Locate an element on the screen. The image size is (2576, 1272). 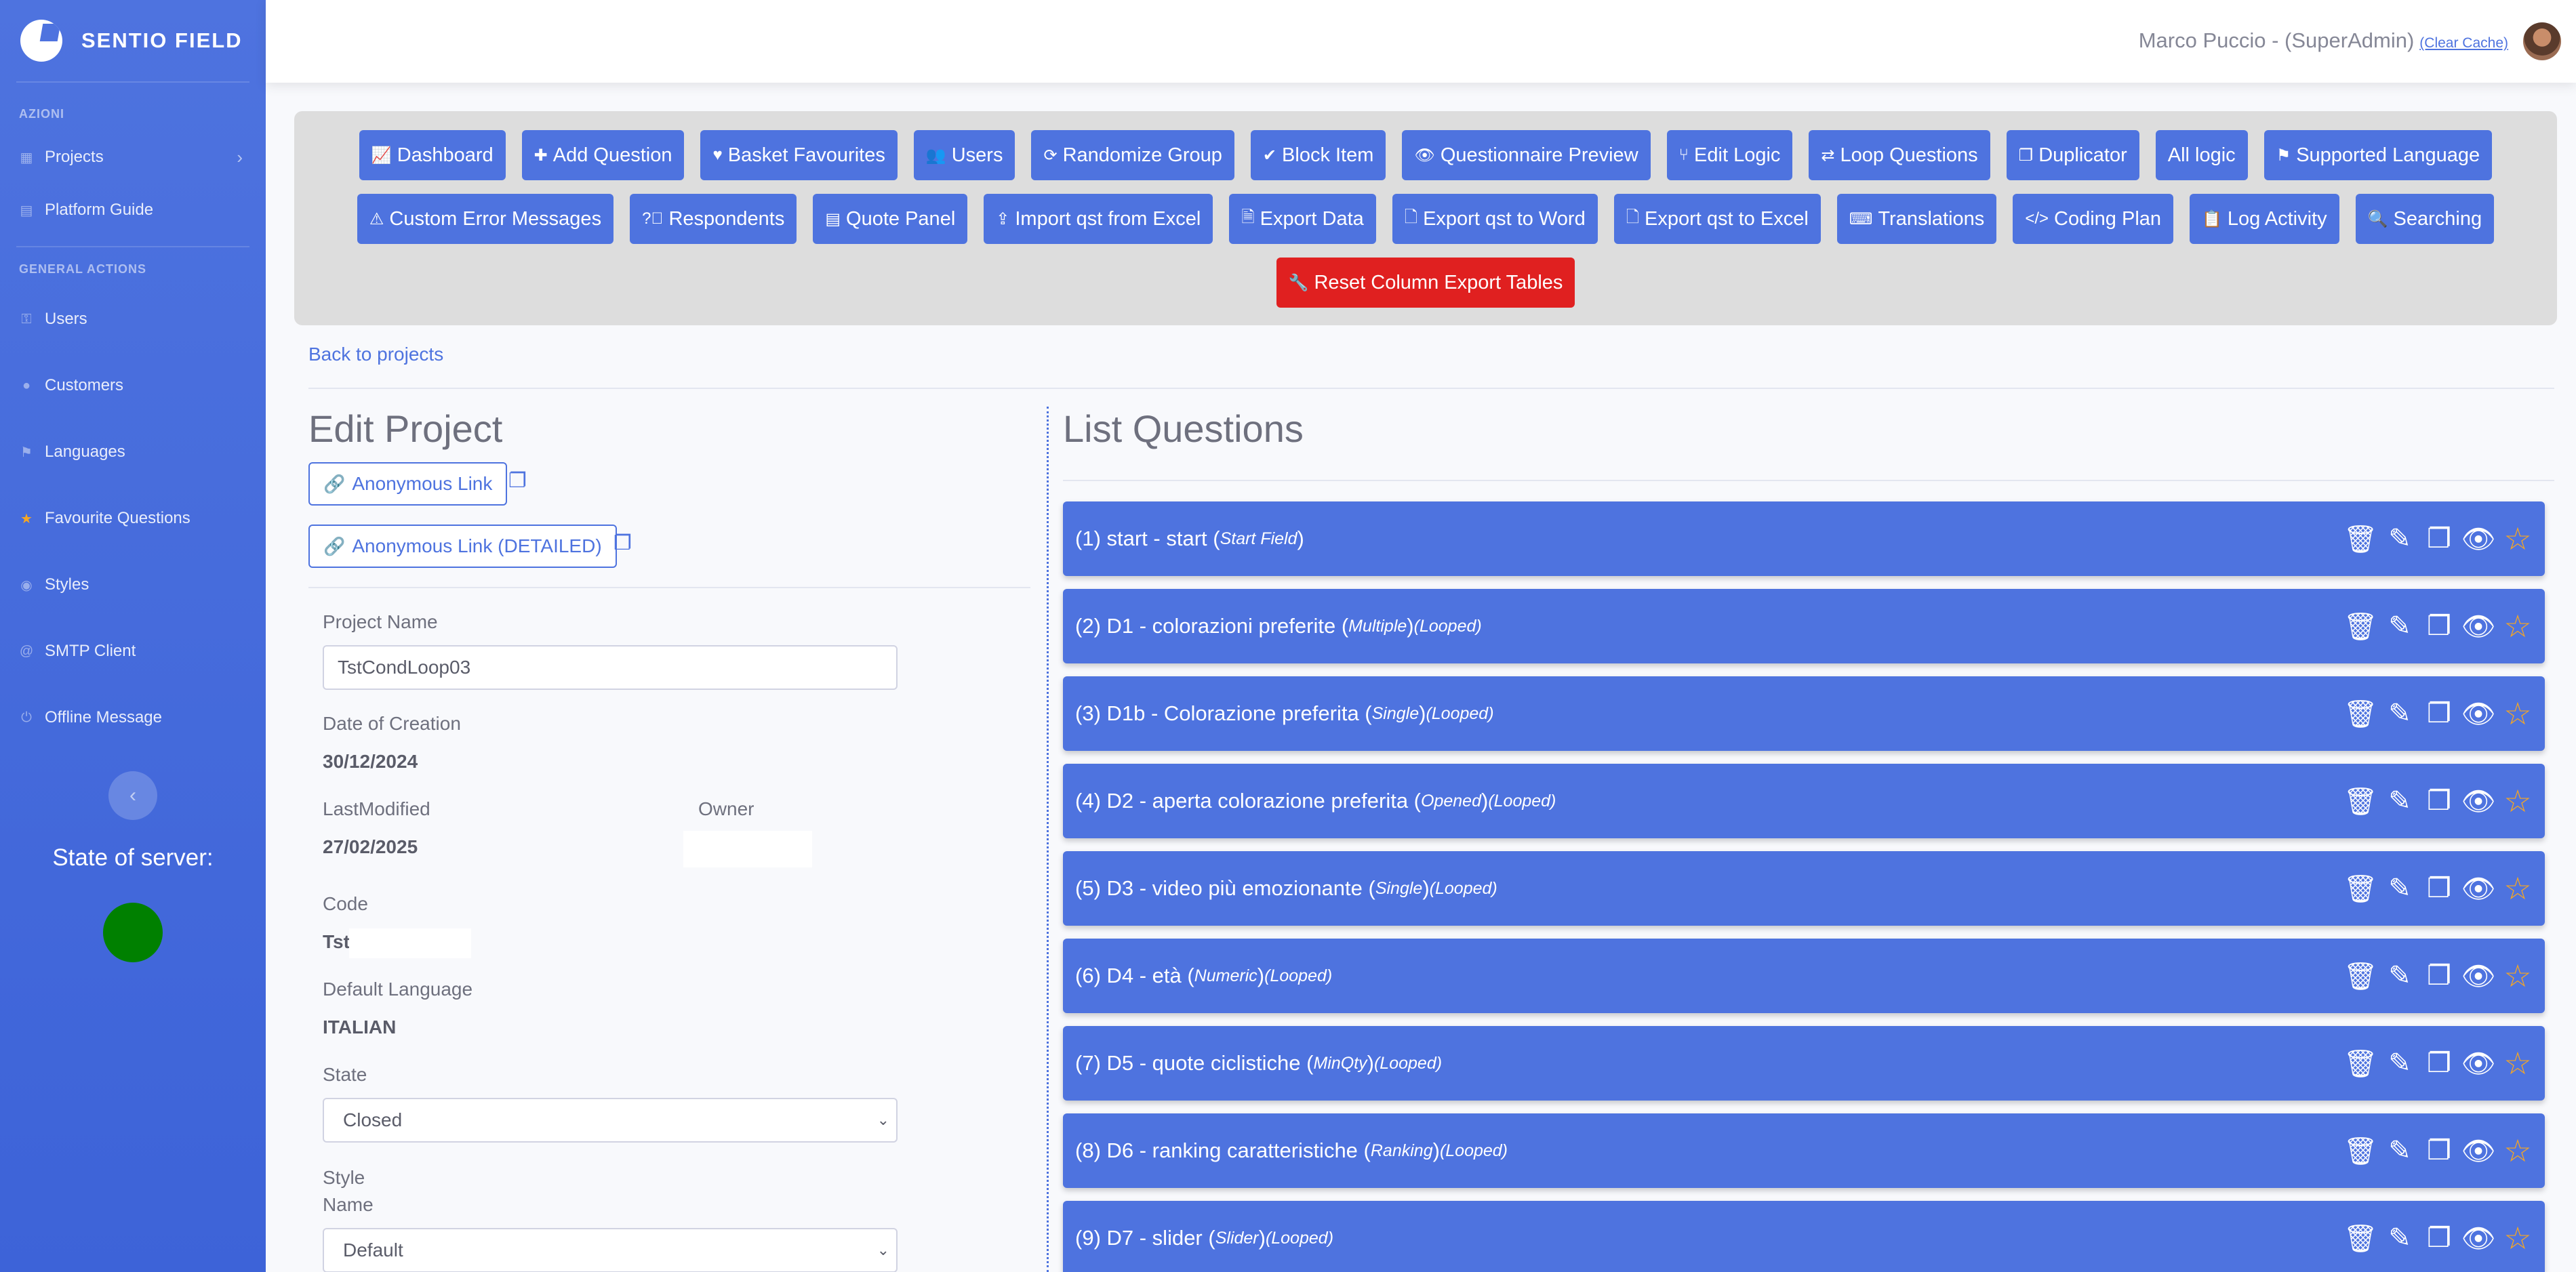
reset-column-export-tables-button: 🔧 Reset Column Export Tables is located at coordinates (1425, 283).